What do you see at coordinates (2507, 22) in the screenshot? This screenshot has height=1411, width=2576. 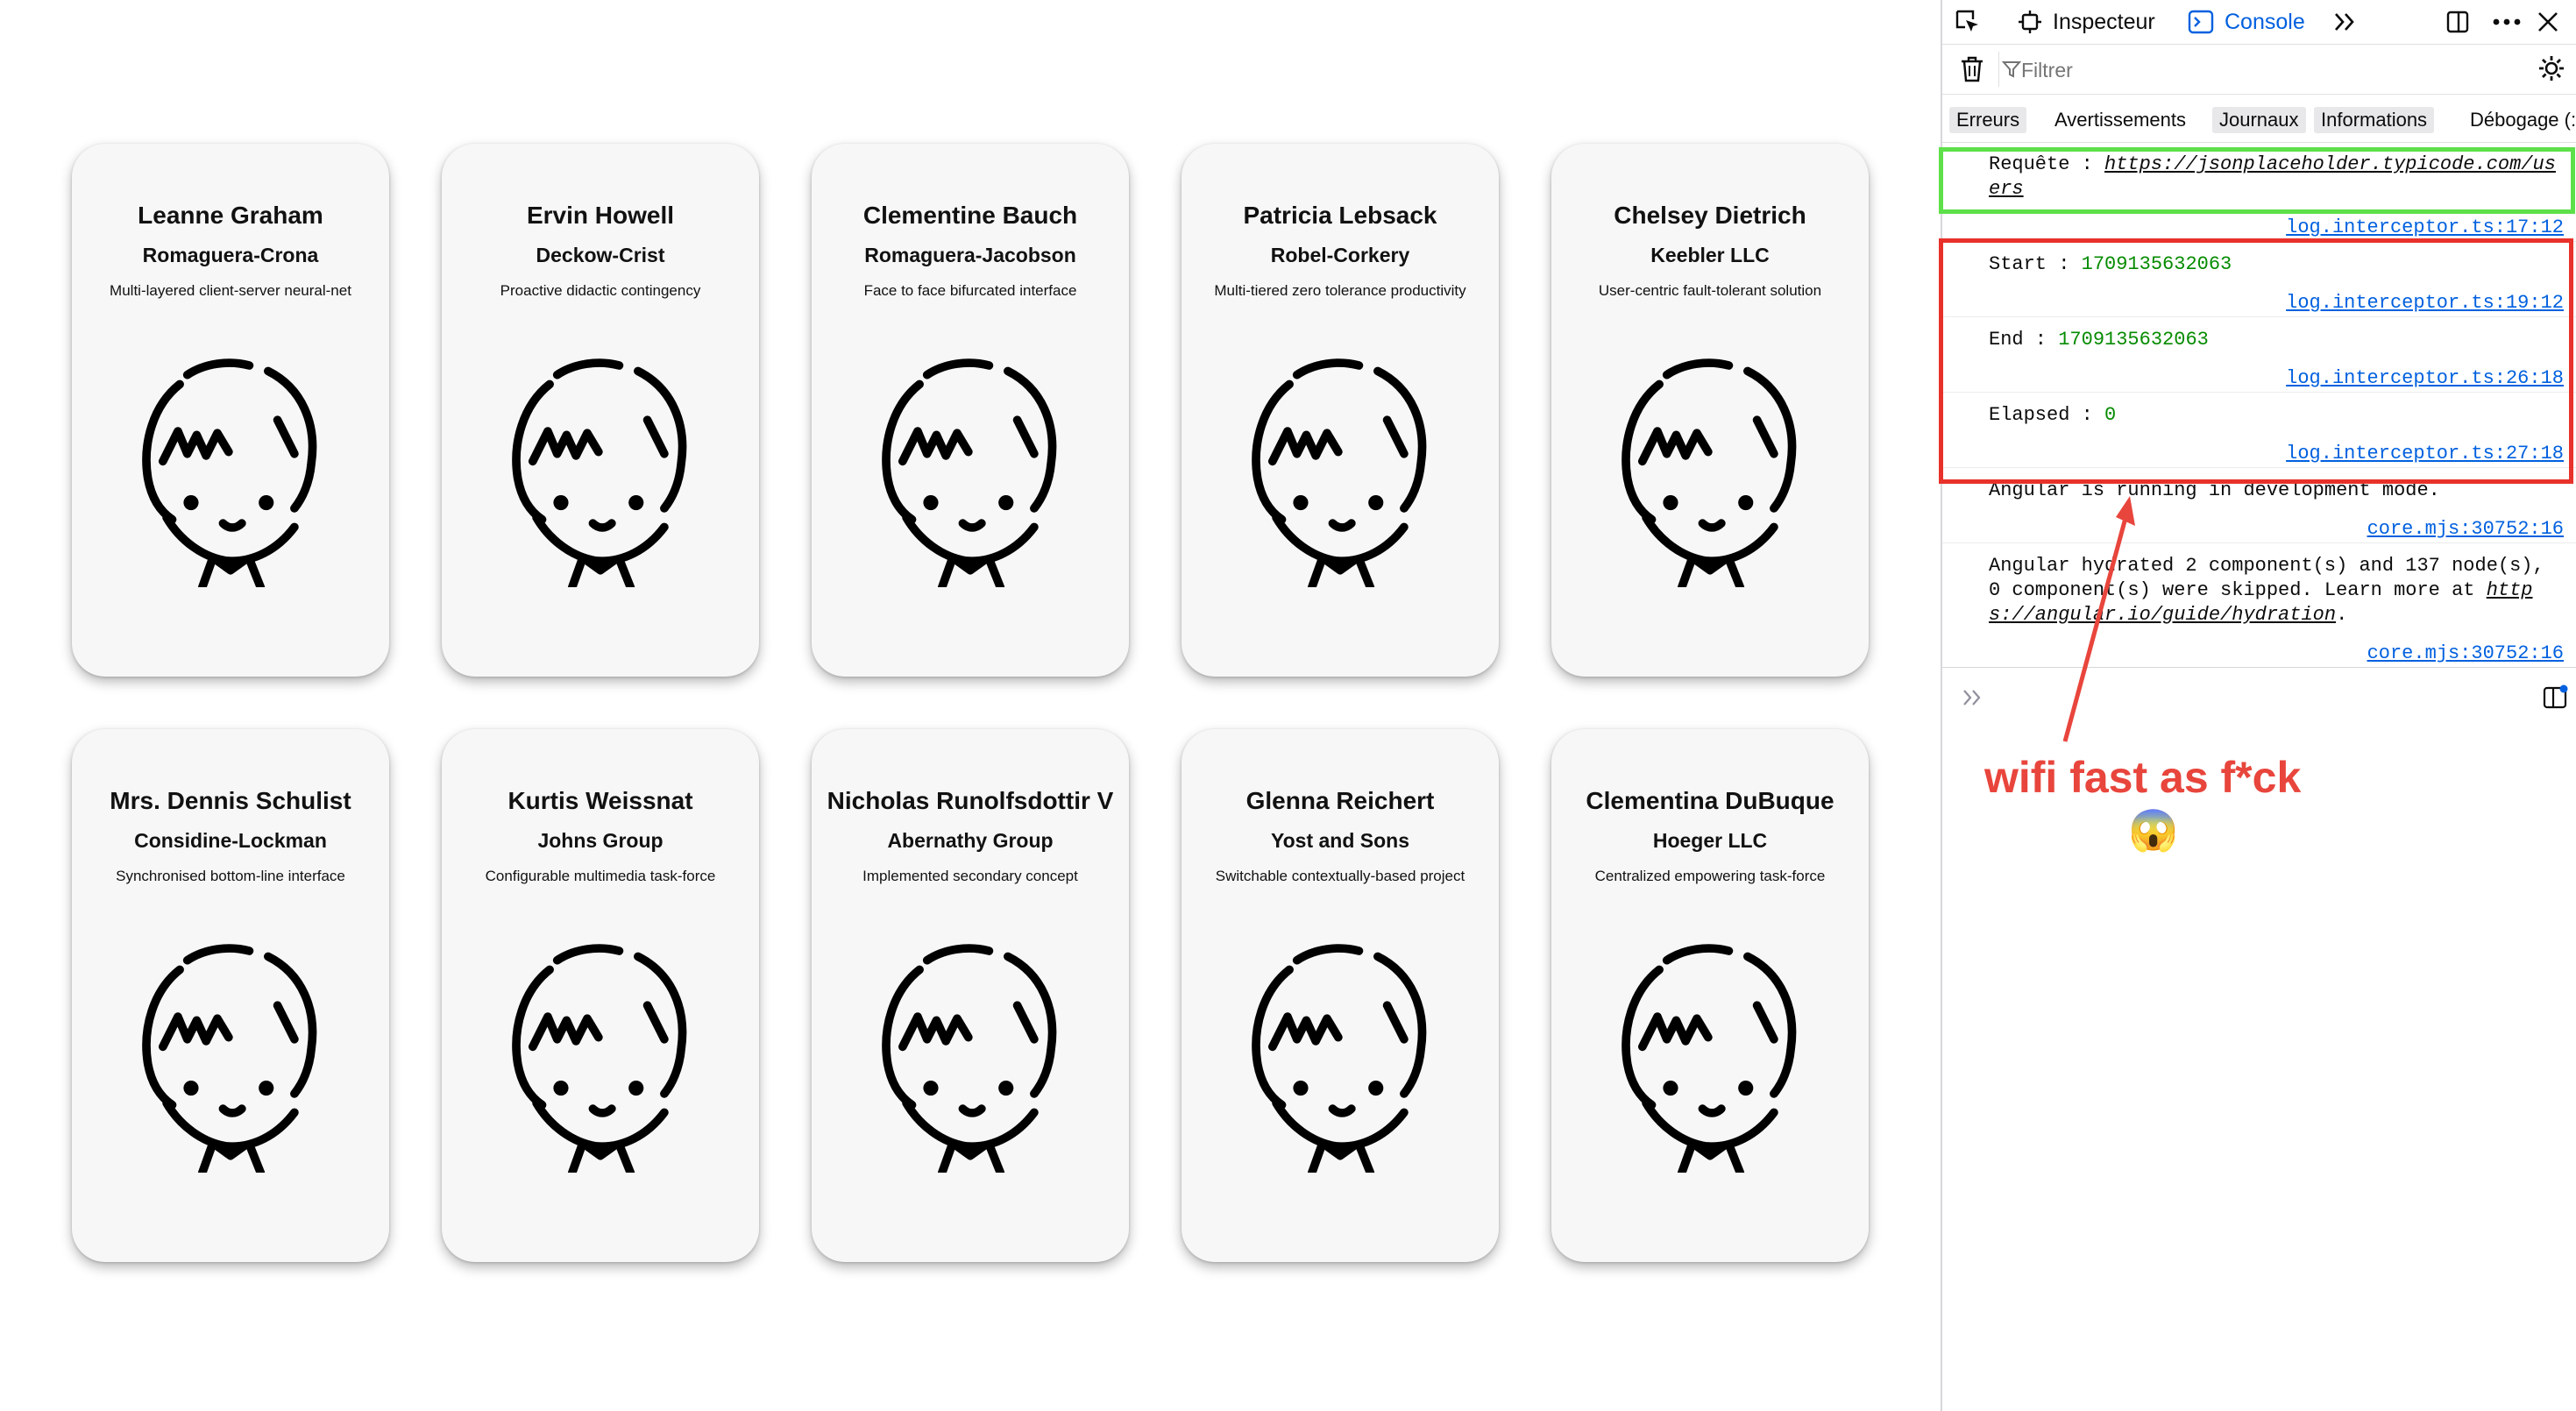 I see `menu-icon` at bounding box center [2507, 22].